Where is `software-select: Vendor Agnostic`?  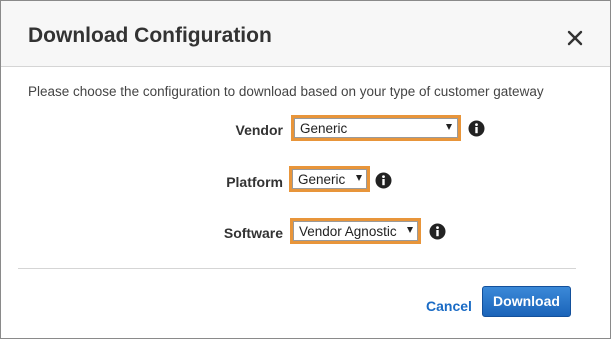 software-select: Vendor Agnostic is located at coordinates (355, 231).